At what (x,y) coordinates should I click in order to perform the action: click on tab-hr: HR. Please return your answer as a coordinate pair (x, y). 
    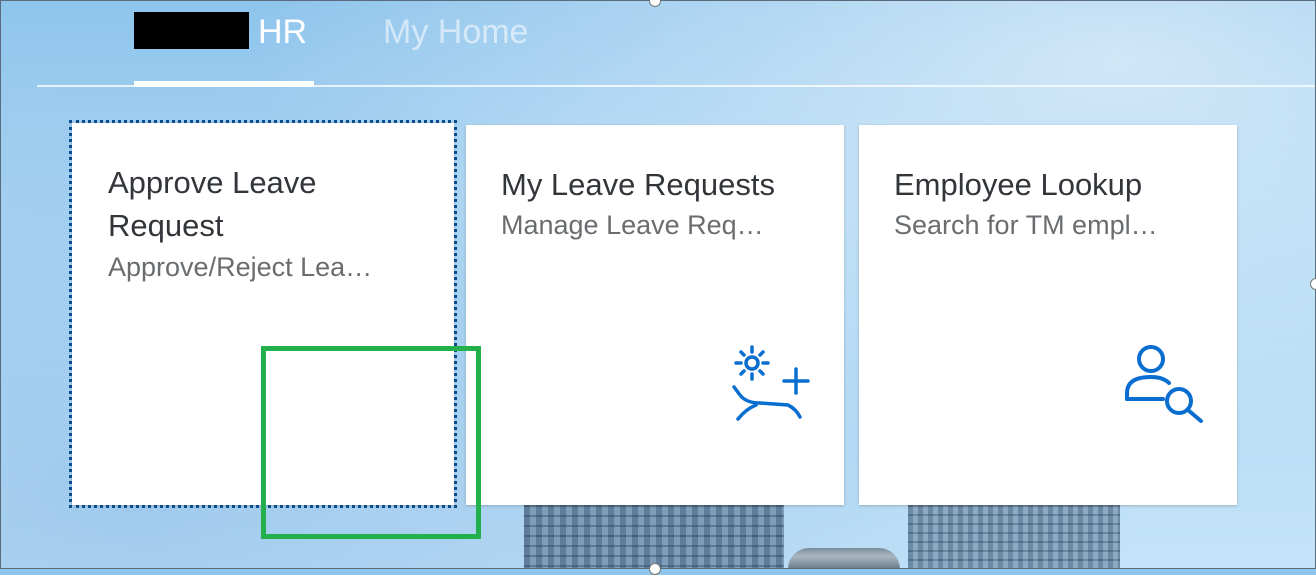
    Looking at the image, I should click on (282, 32).